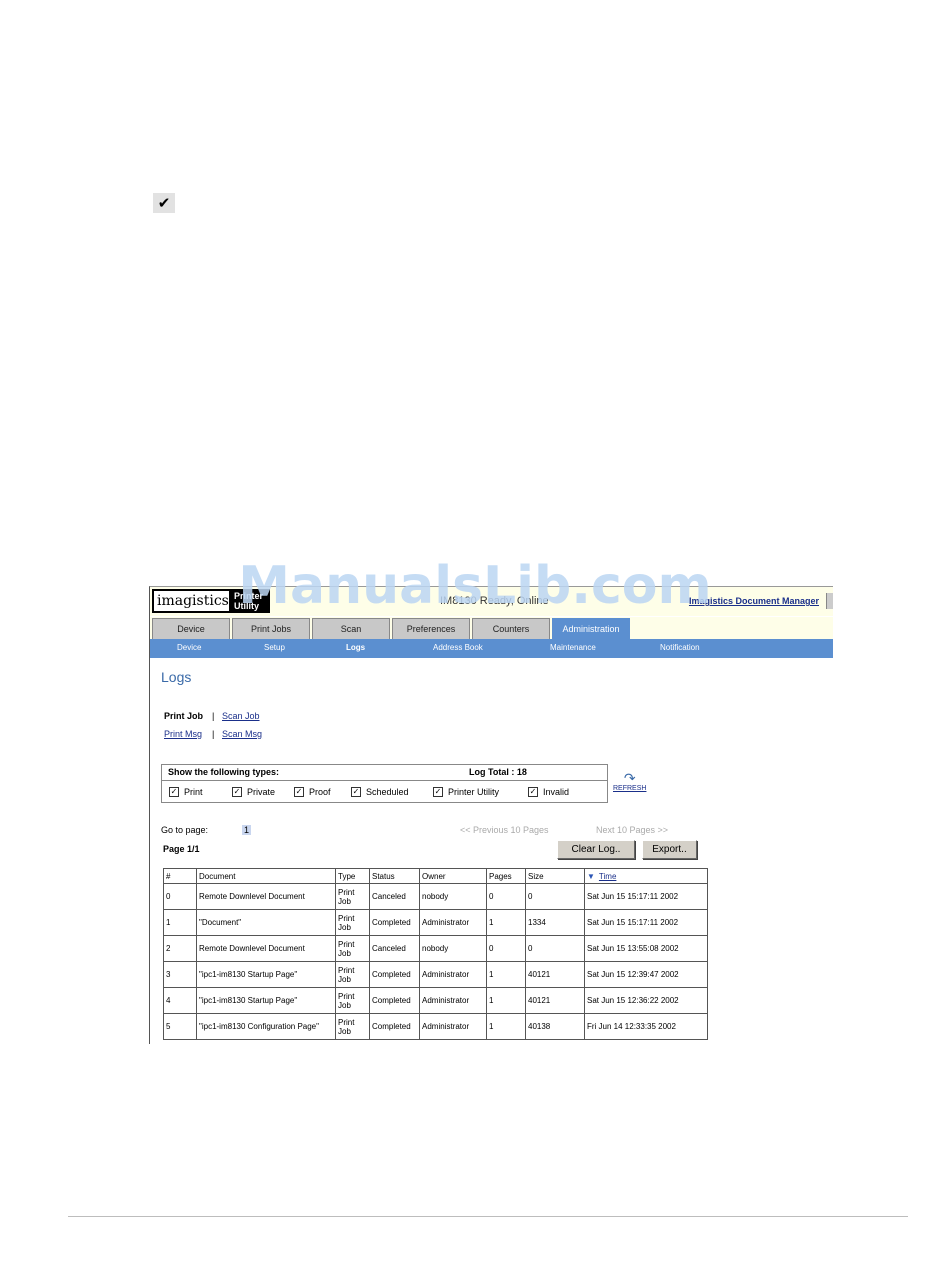 The height and width of the screenshot is (1279, 950). Describe the element at coordinates (646, 1000) in the screenshot. I see `table-cell: Sat Jun 15 12:36:22 2002` at that location.